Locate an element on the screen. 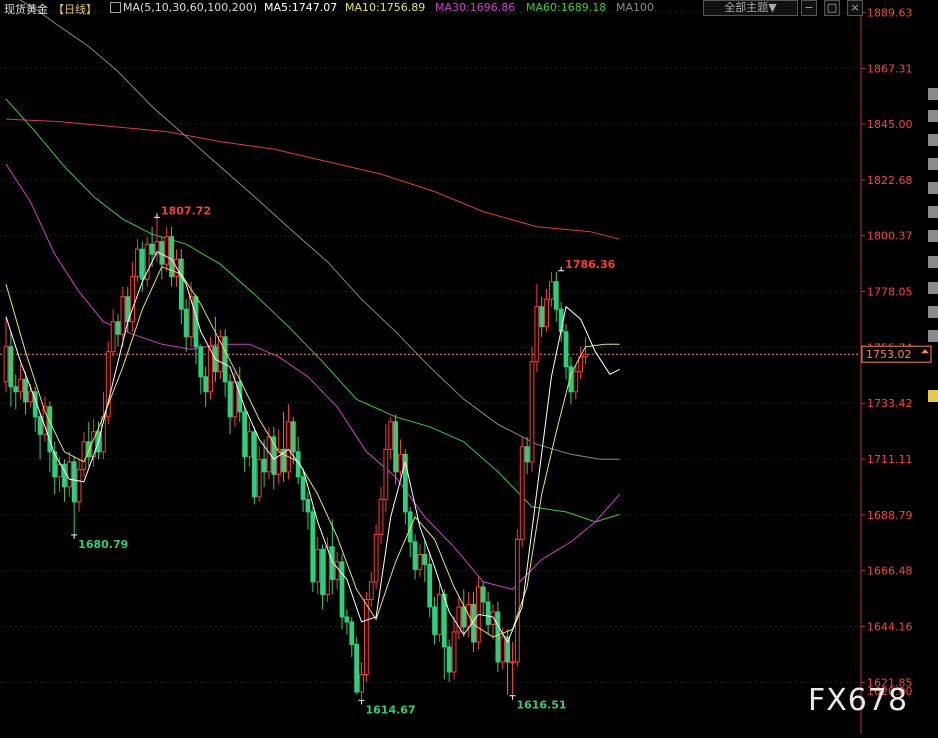 This screenshot has height=738, width=938. instrument-name: 现货黄金 is located at coordinates (26, 9).